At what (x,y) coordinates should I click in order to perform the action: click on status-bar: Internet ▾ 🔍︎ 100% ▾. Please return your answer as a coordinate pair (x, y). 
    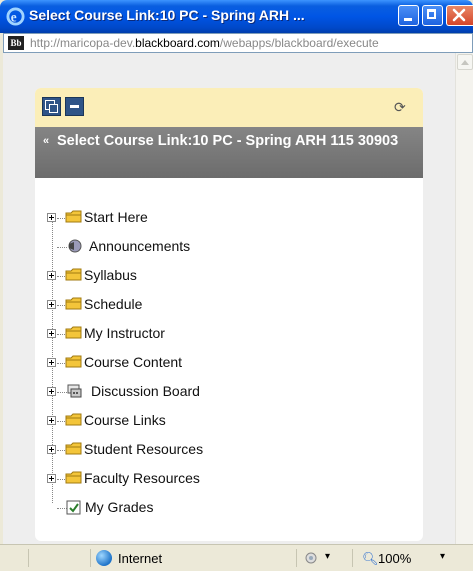
    Looking at the image, I should click on (236, 557).